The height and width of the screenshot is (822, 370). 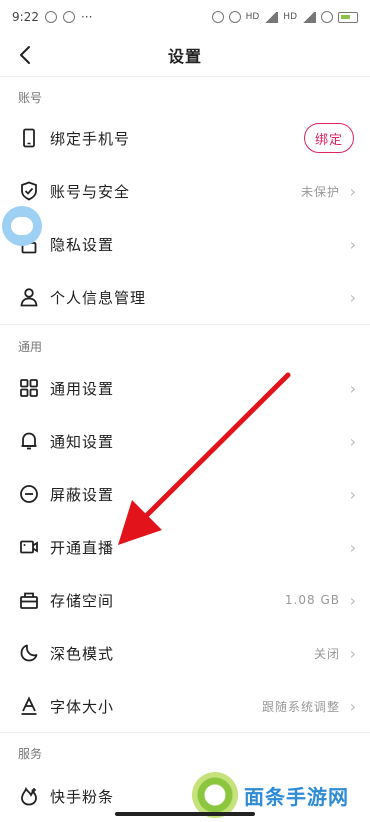 I want to click on row-label: 屏蔽设置, so click(x=82, y=494).